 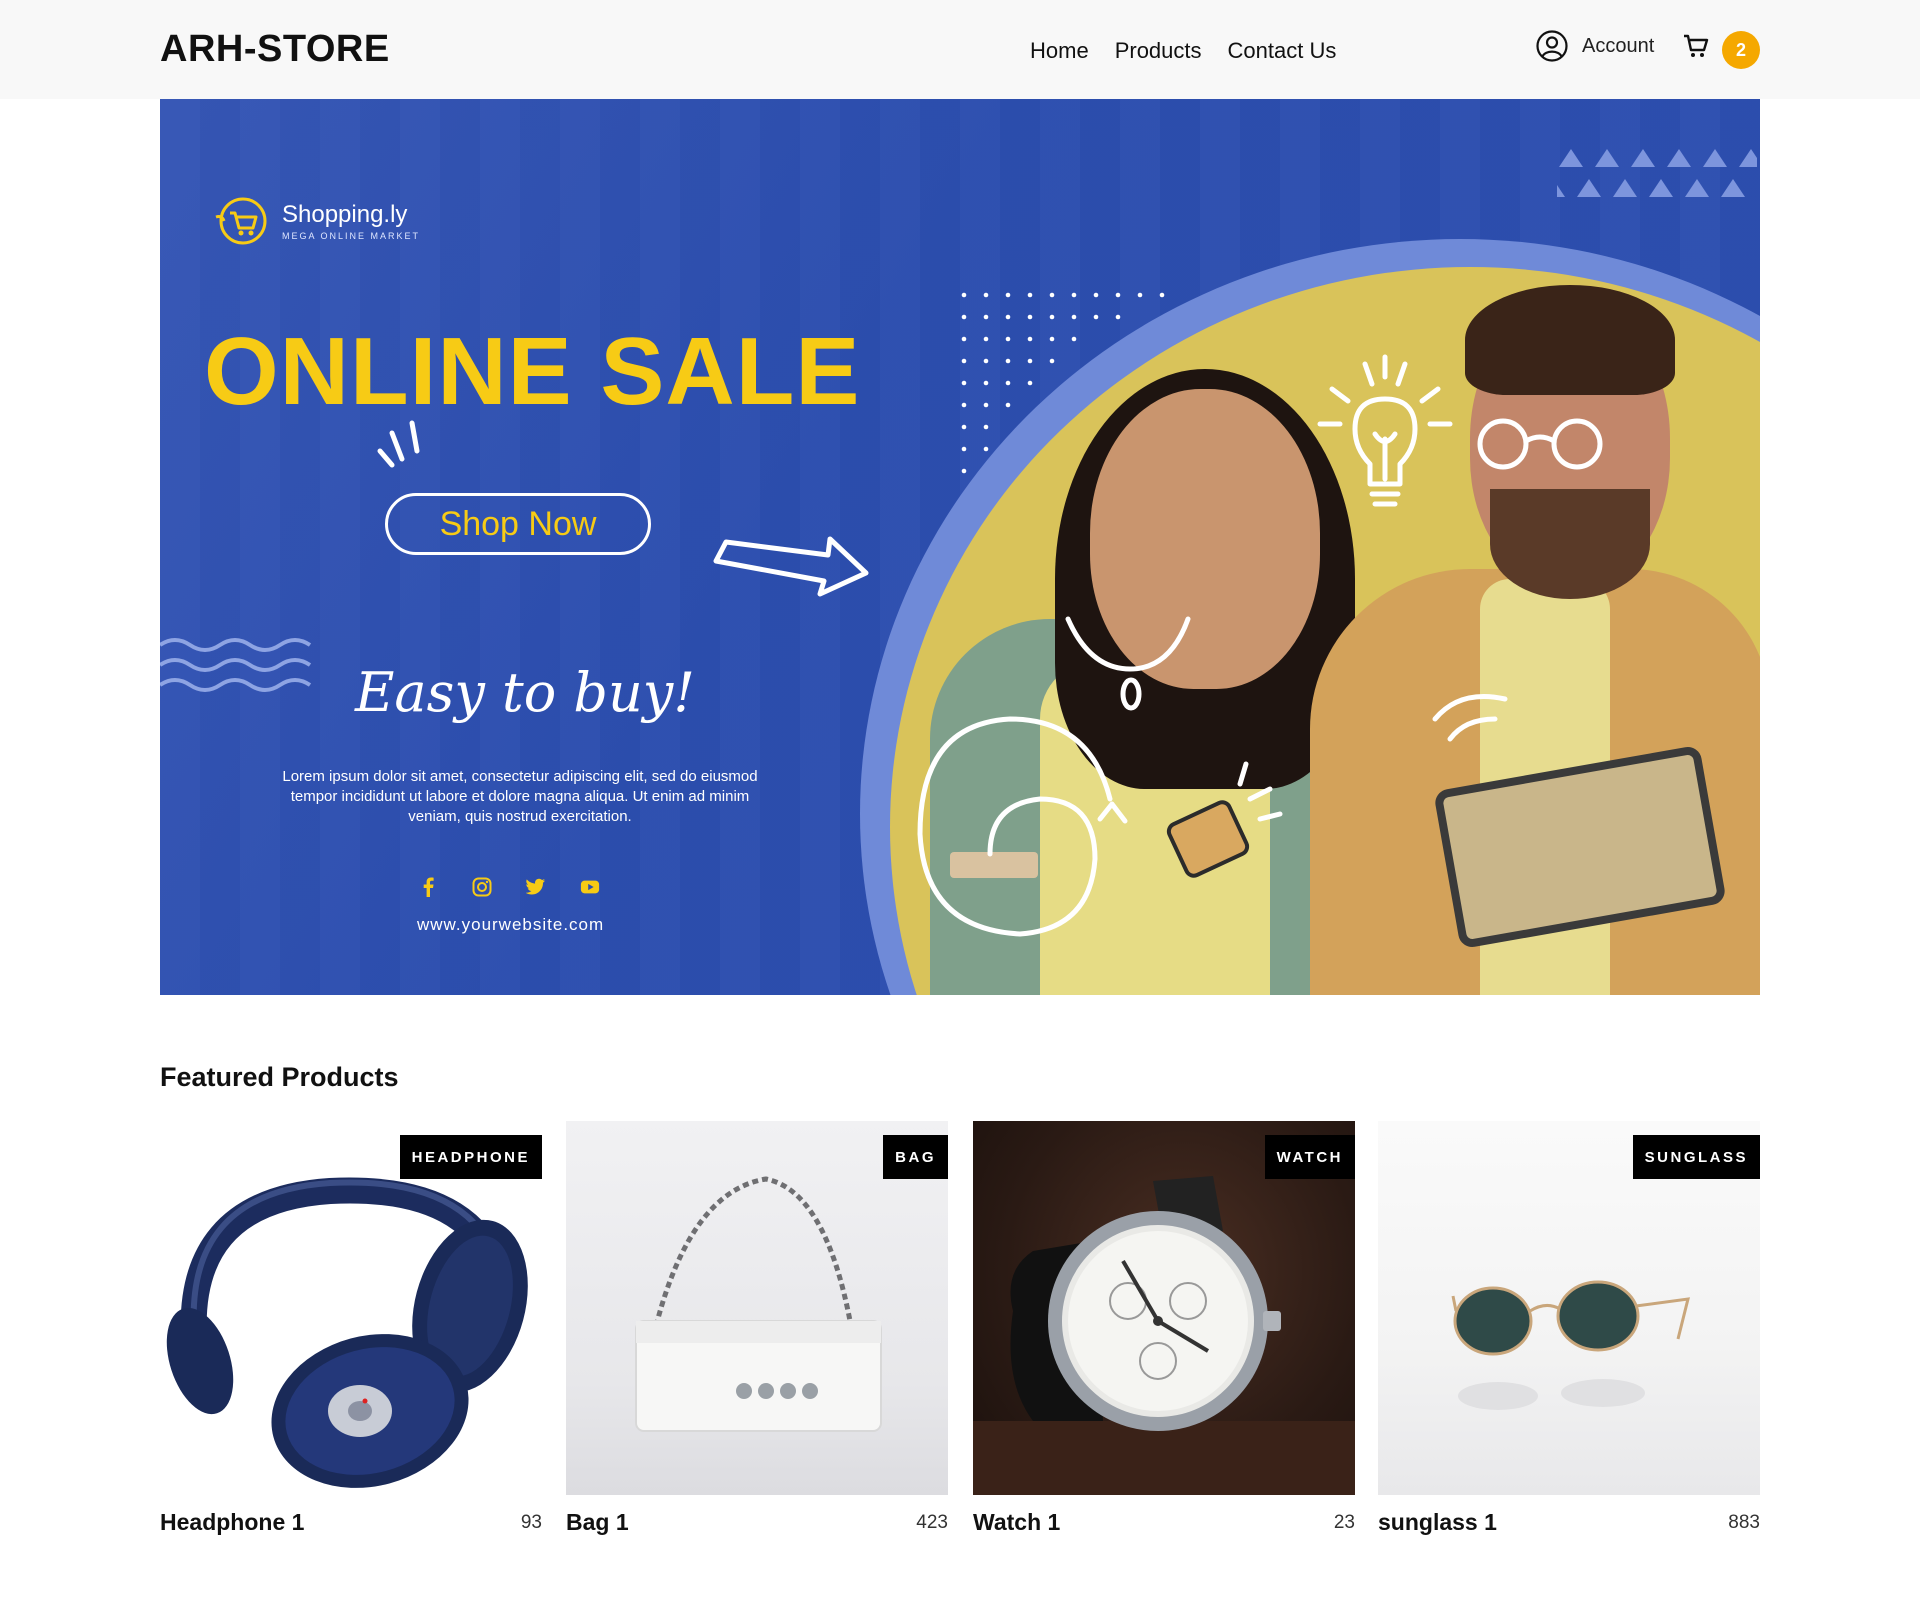 What do you see at coordinates (351, 236) in the screenshot?
I see `brand-tagline: MEGA ONLINE MARKET` at bounding box center [351, 236].